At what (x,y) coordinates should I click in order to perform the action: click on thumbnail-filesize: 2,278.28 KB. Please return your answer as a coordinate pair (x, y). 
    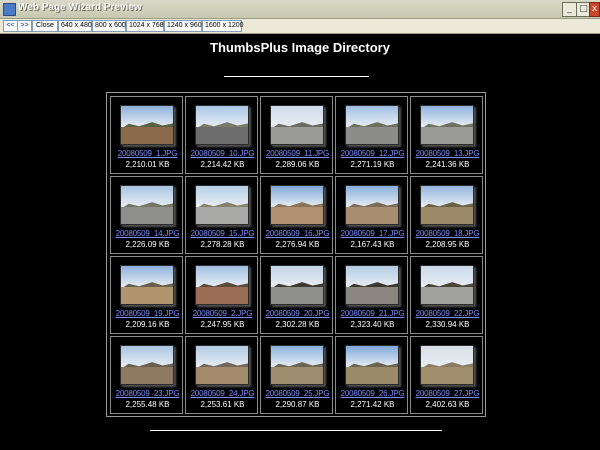
    Looking at the image, I should click on (222, 244).